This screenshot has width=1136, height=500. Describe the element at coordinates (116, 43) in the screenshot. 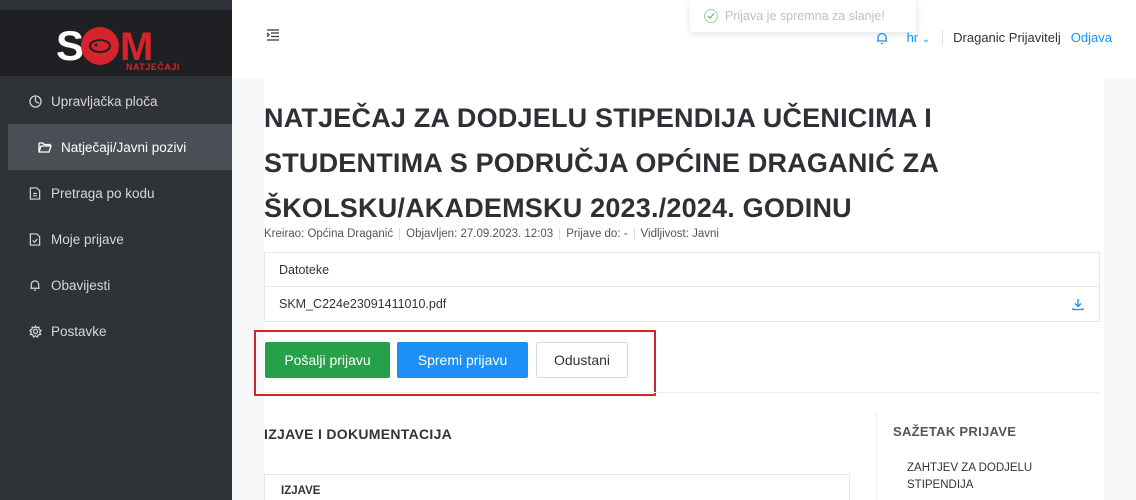

I see `logo-area: S M NATJEČAJI` at that location.